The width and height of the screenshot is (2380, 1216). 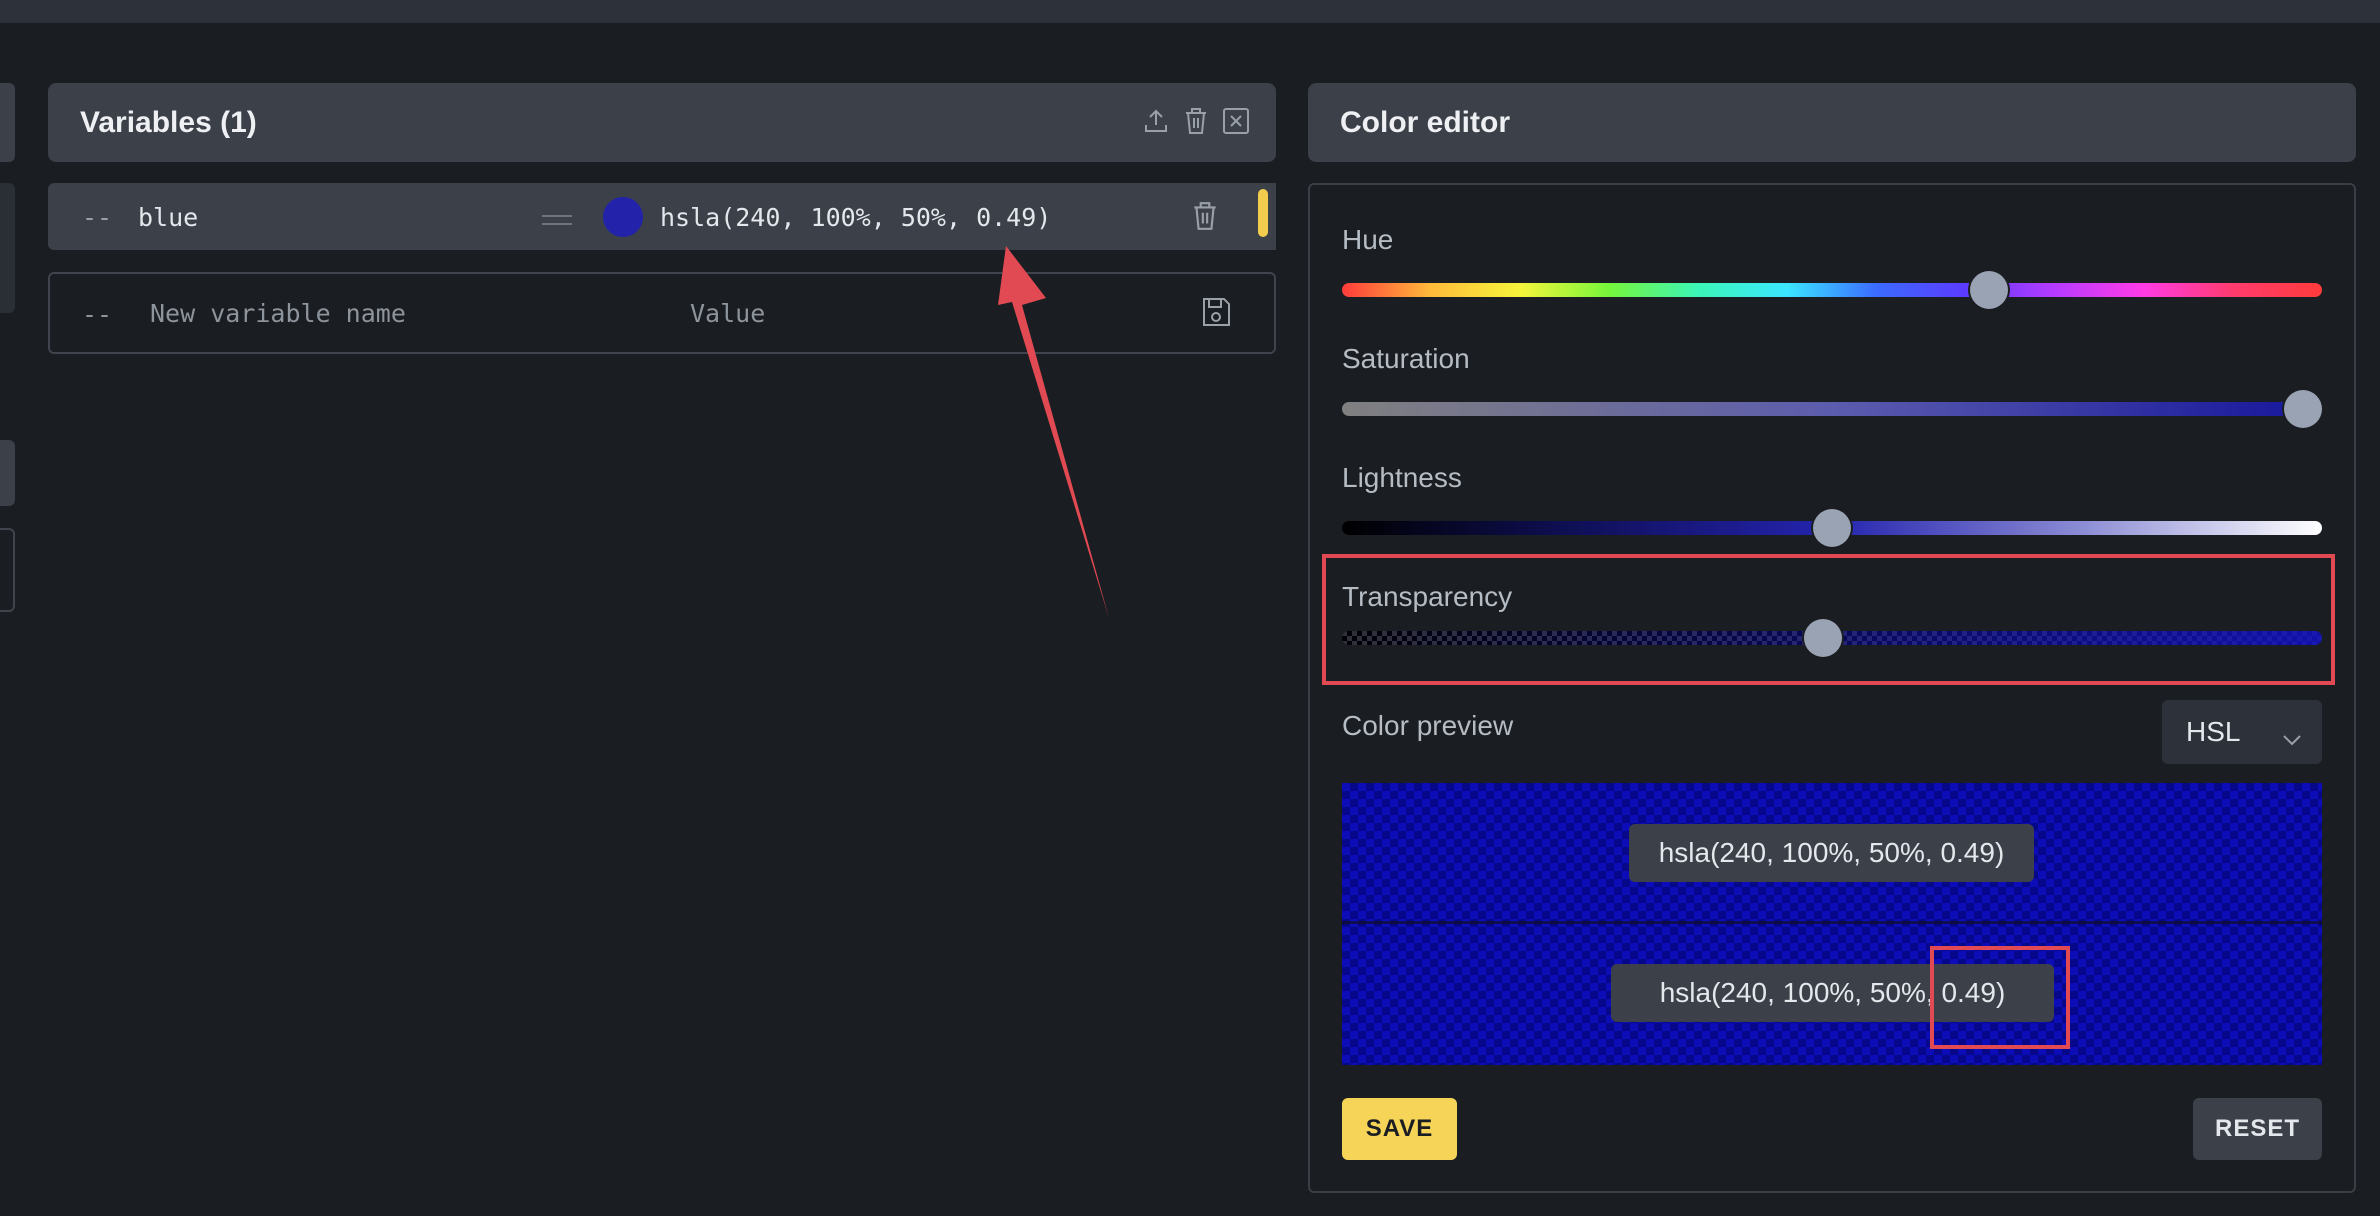 What do you see at coordinates (557, 217) in the screenshot?
I see `drag-handle-icon` at bounding box center [557, 217].